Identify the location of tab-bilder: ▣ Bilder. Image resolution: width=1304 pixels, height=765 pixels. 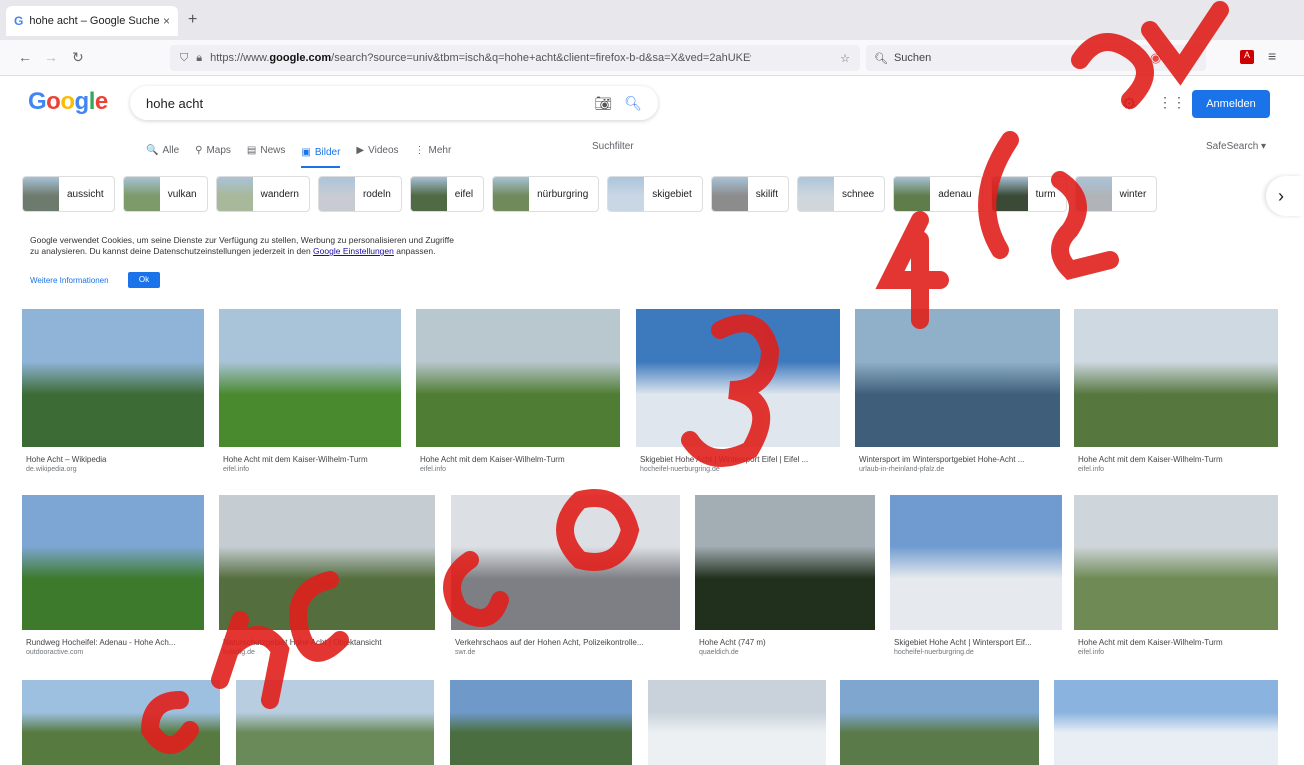
(321, 157).